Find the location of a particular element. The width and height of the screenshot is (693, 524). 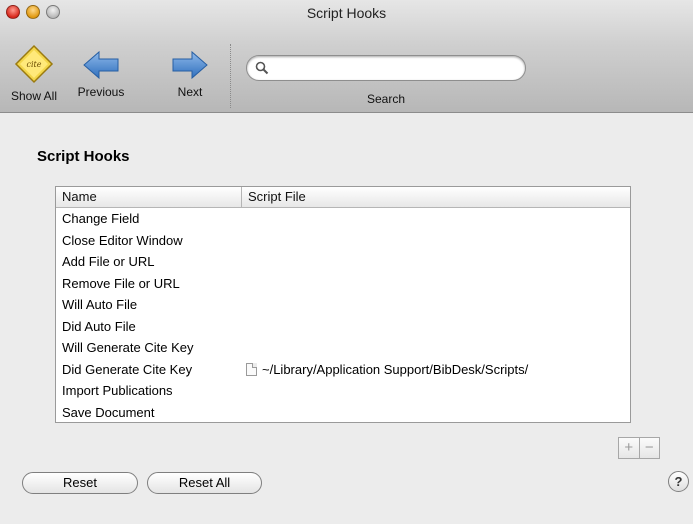

show-all-button: cite Show All is located at coordinates (34, 73).